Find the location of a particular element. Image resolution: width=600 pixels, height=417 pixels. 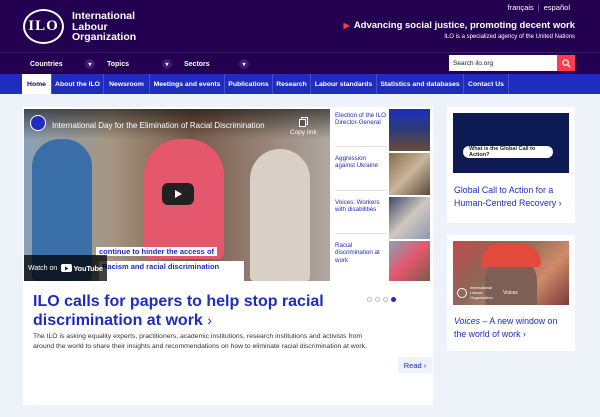

play-button is located at coordinates (178, 194).